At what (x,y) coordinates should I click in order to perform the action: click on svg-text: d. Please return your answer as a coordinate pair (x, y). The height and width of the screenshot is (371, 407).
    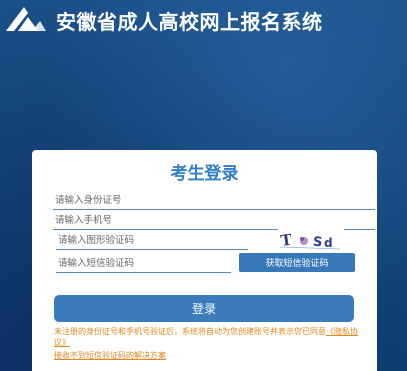
    Looking at the image, I should click on (328, 243).